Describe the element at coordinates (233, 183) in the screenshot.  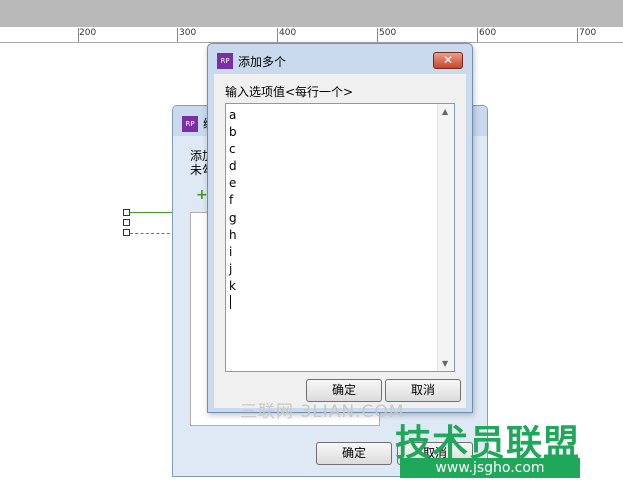
I see `option-line: e` at that location.